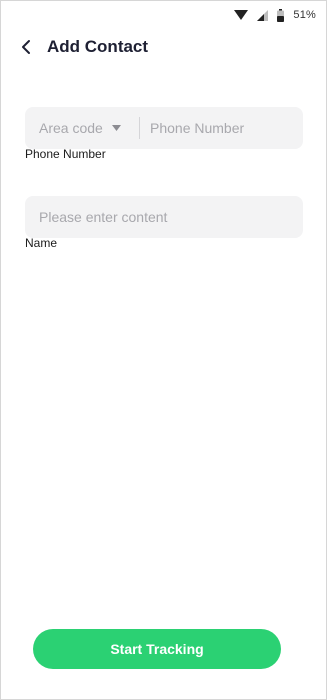 This screenshot has width=327, height=700. I want to click on name-field, so click(164, 217).